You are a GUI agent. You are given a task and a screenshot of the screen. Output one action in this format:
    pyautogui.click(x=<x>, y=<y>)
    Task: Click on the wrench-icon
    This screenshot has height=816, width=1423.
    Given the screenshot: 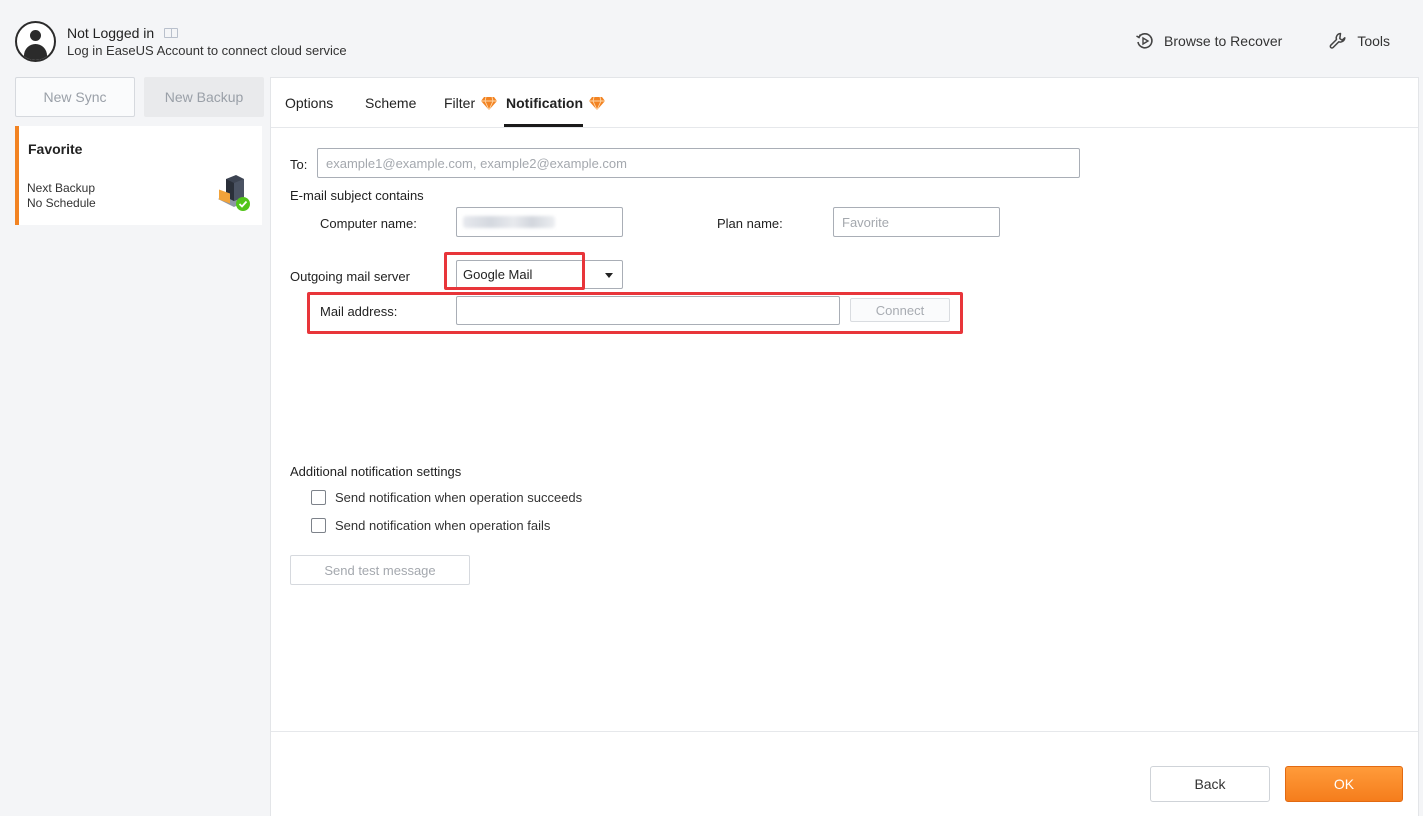 What is the action you would take?
    pyautogui.click(x=1337, y=40)
    